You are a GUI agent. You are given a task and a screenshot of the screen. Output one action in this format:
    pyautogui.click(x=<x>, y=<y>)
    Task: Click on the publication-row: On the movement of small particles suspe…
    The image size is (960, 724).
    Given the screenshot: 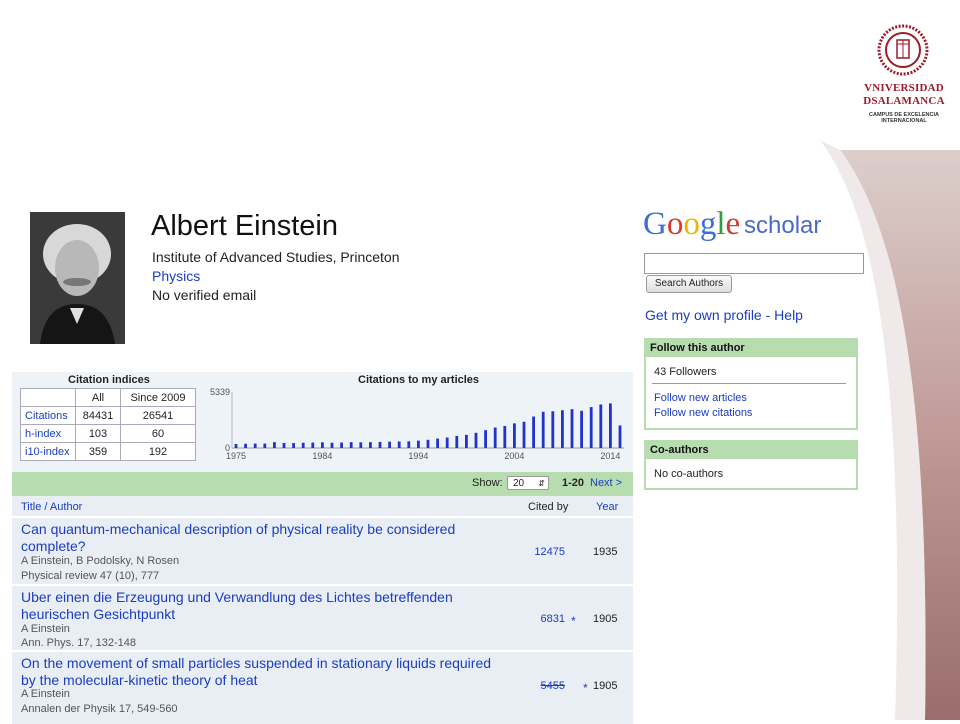 What is the action you would take?
    pyautogui.click(x=322, y=687)
    